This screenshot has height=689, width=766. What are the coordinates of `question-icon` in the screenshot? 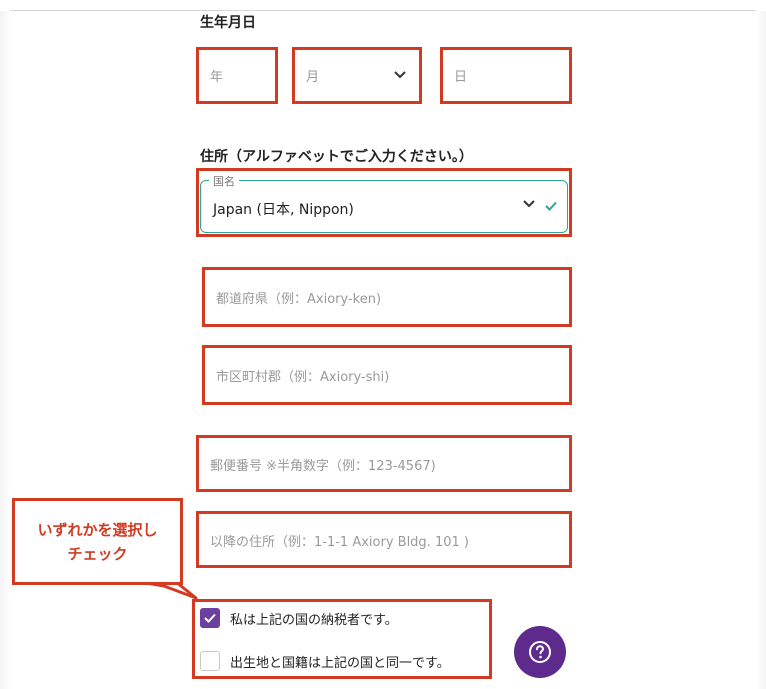 It's located at (540, 652).